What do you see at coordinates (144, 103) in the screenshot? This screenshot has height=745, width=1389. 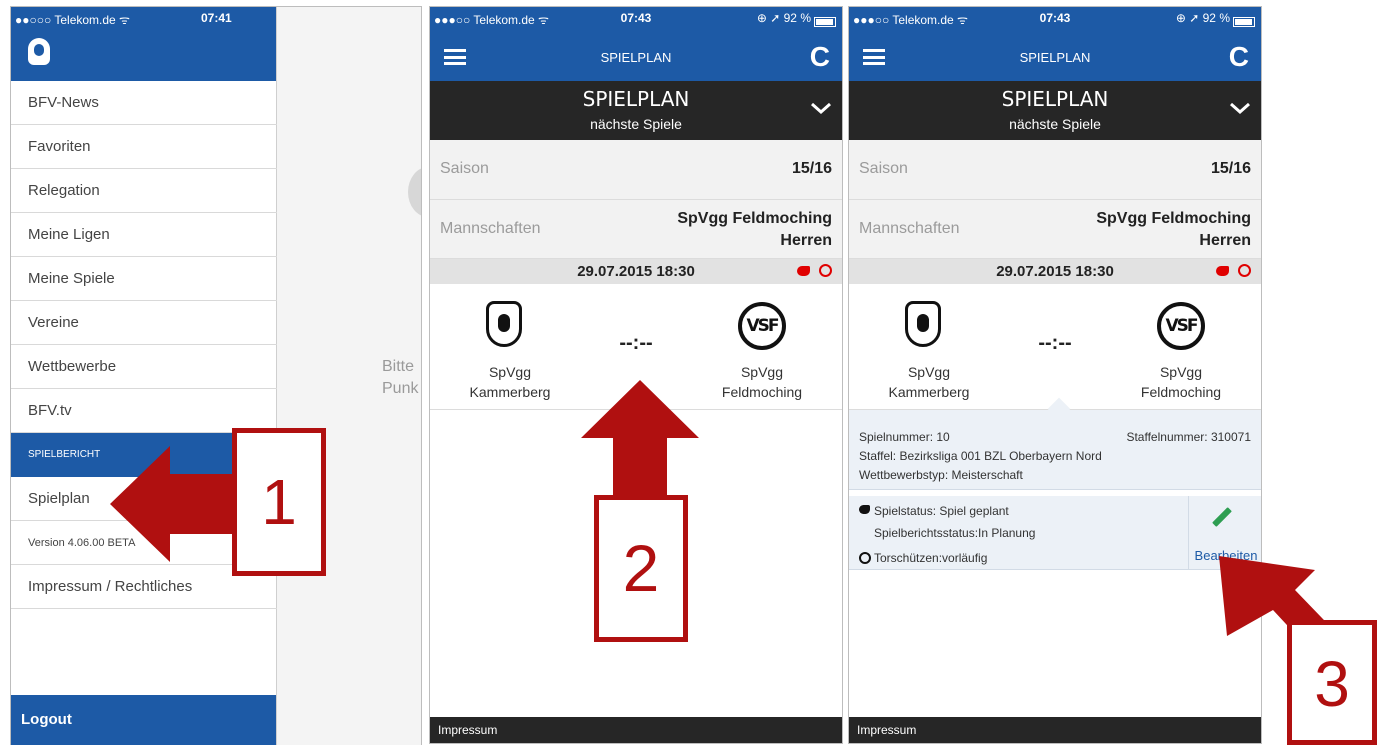 I see `menu-item-bfv-news: BFV-News` at bounding box center [144, 103].